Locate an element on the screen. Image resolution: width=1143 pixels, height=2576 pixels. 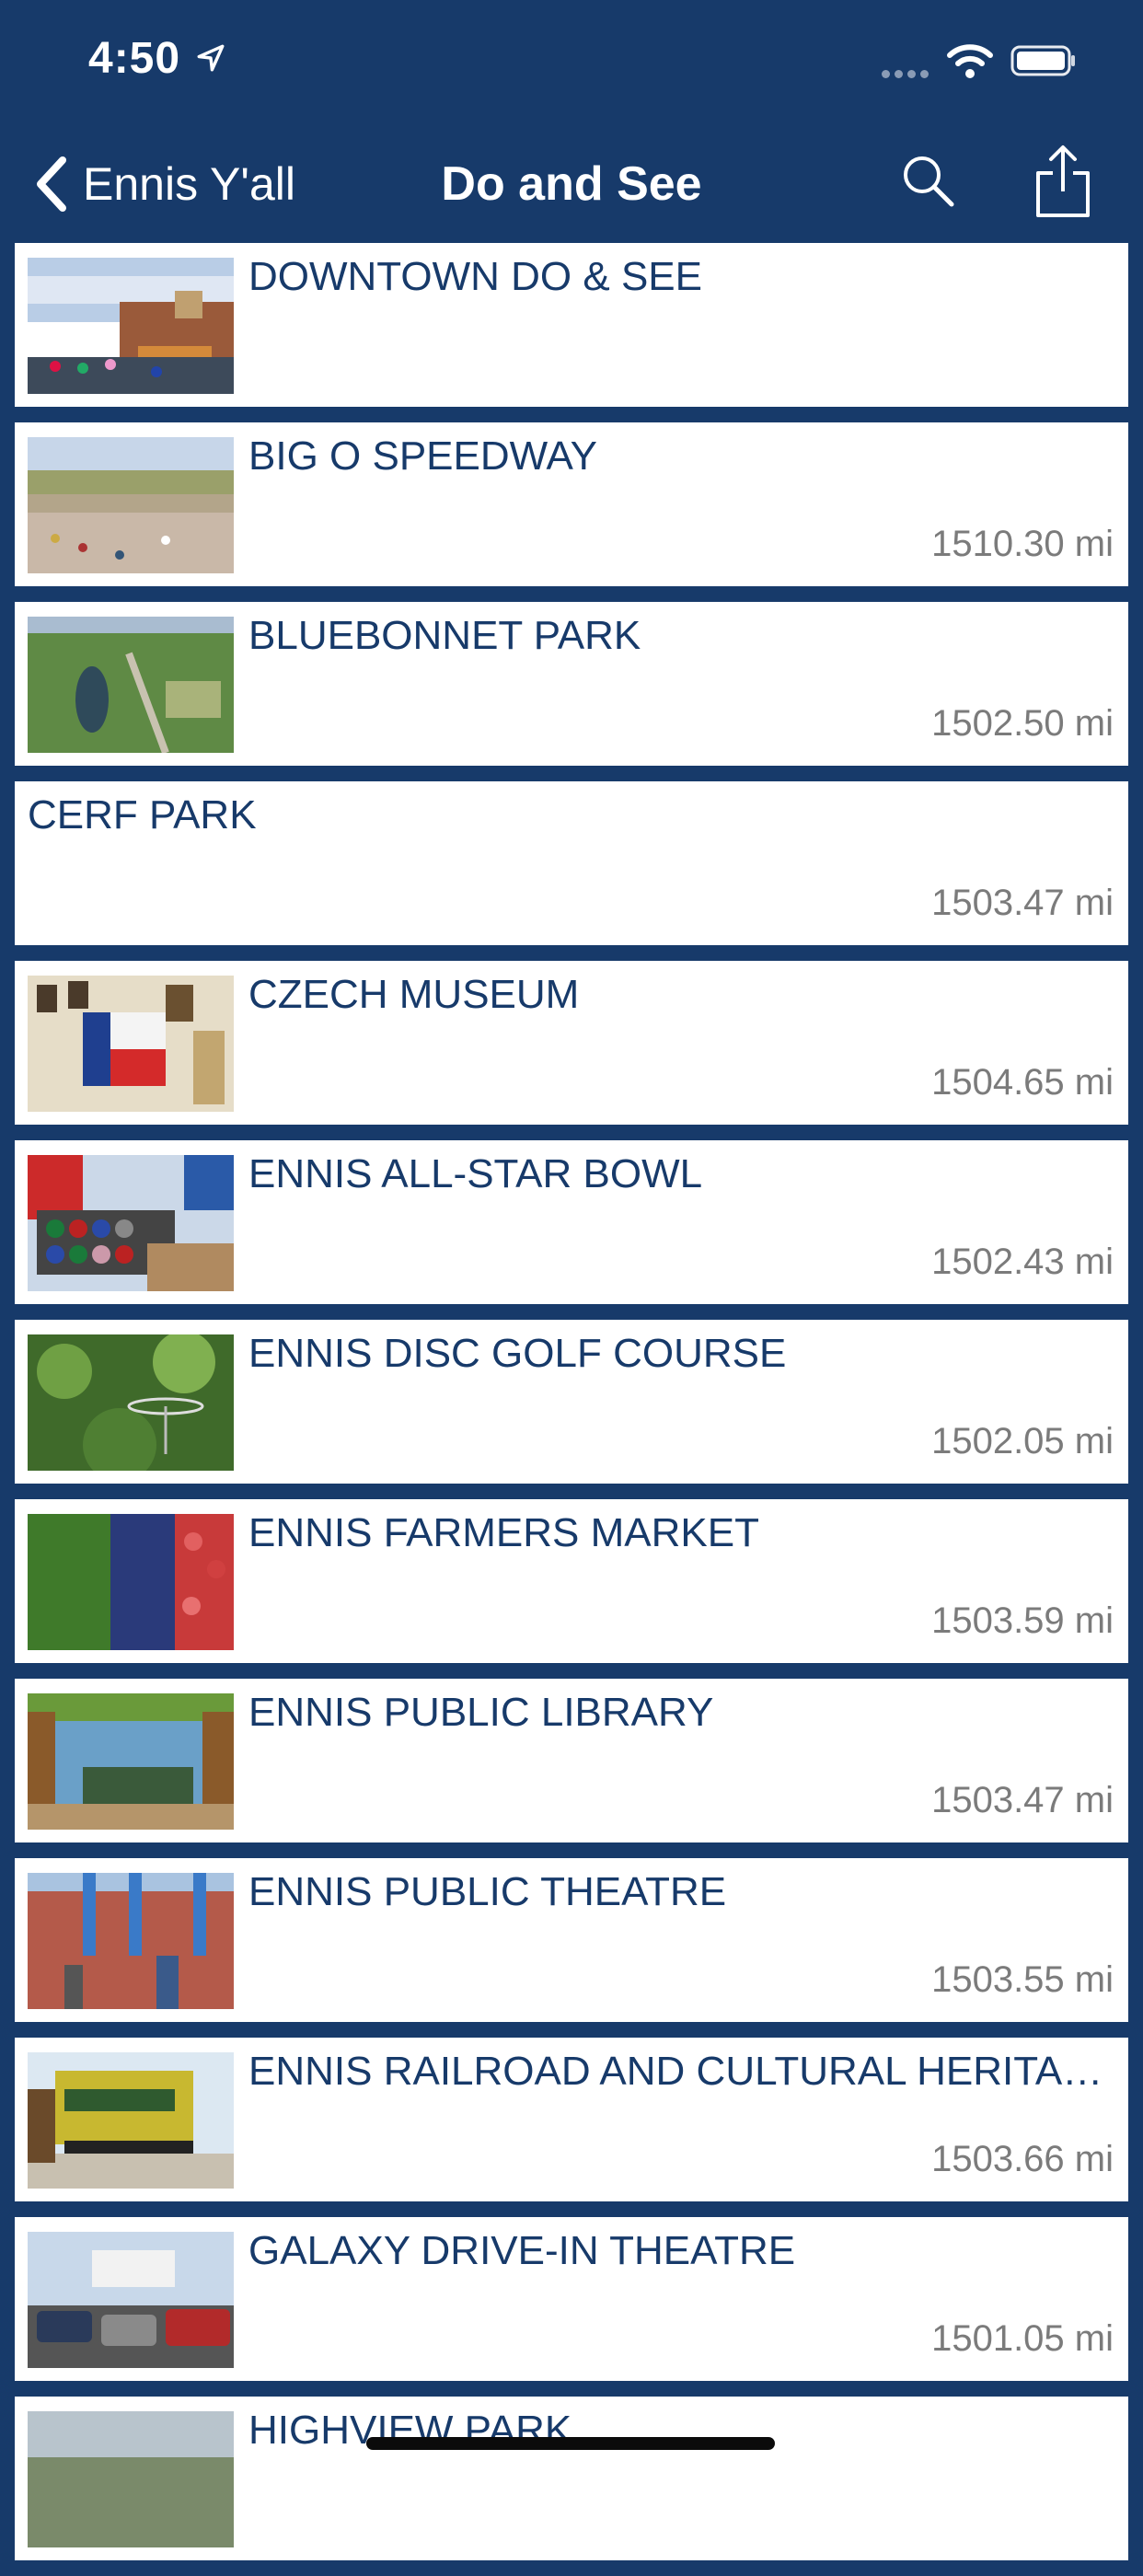
list-item-distance: 1504.65 mi is located at coordinates (1022, 1082).